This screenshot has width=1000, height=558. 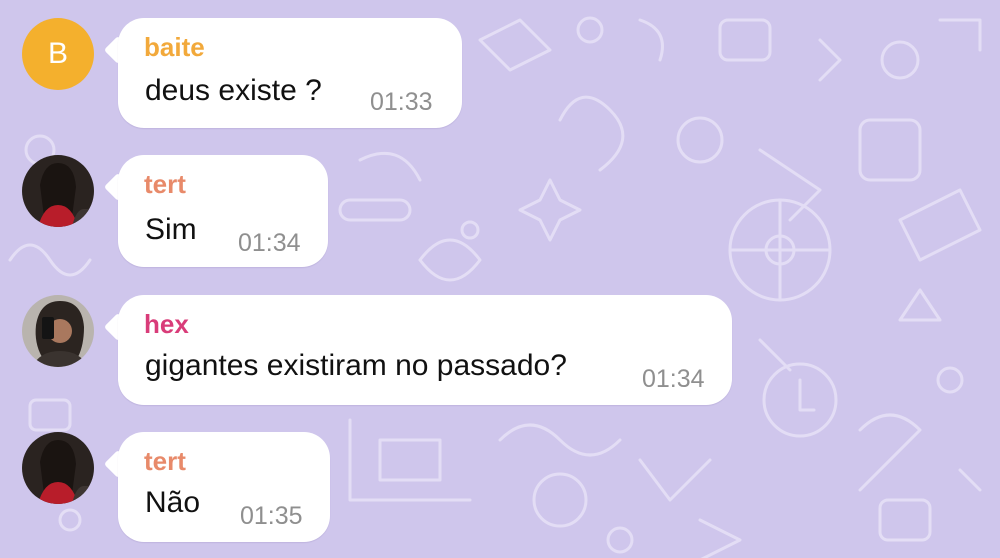 I want to click on message-time: 01:33, so click(x=401, y=102).